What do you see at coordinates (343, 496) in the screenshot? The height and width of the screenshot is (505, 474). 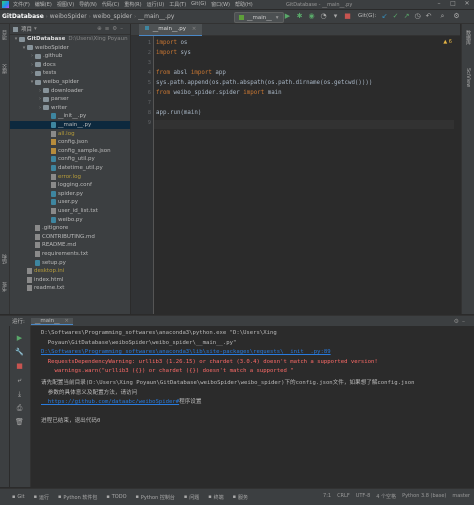 I see `status-line-sep: CRLF` at bounding box center [343, 496].